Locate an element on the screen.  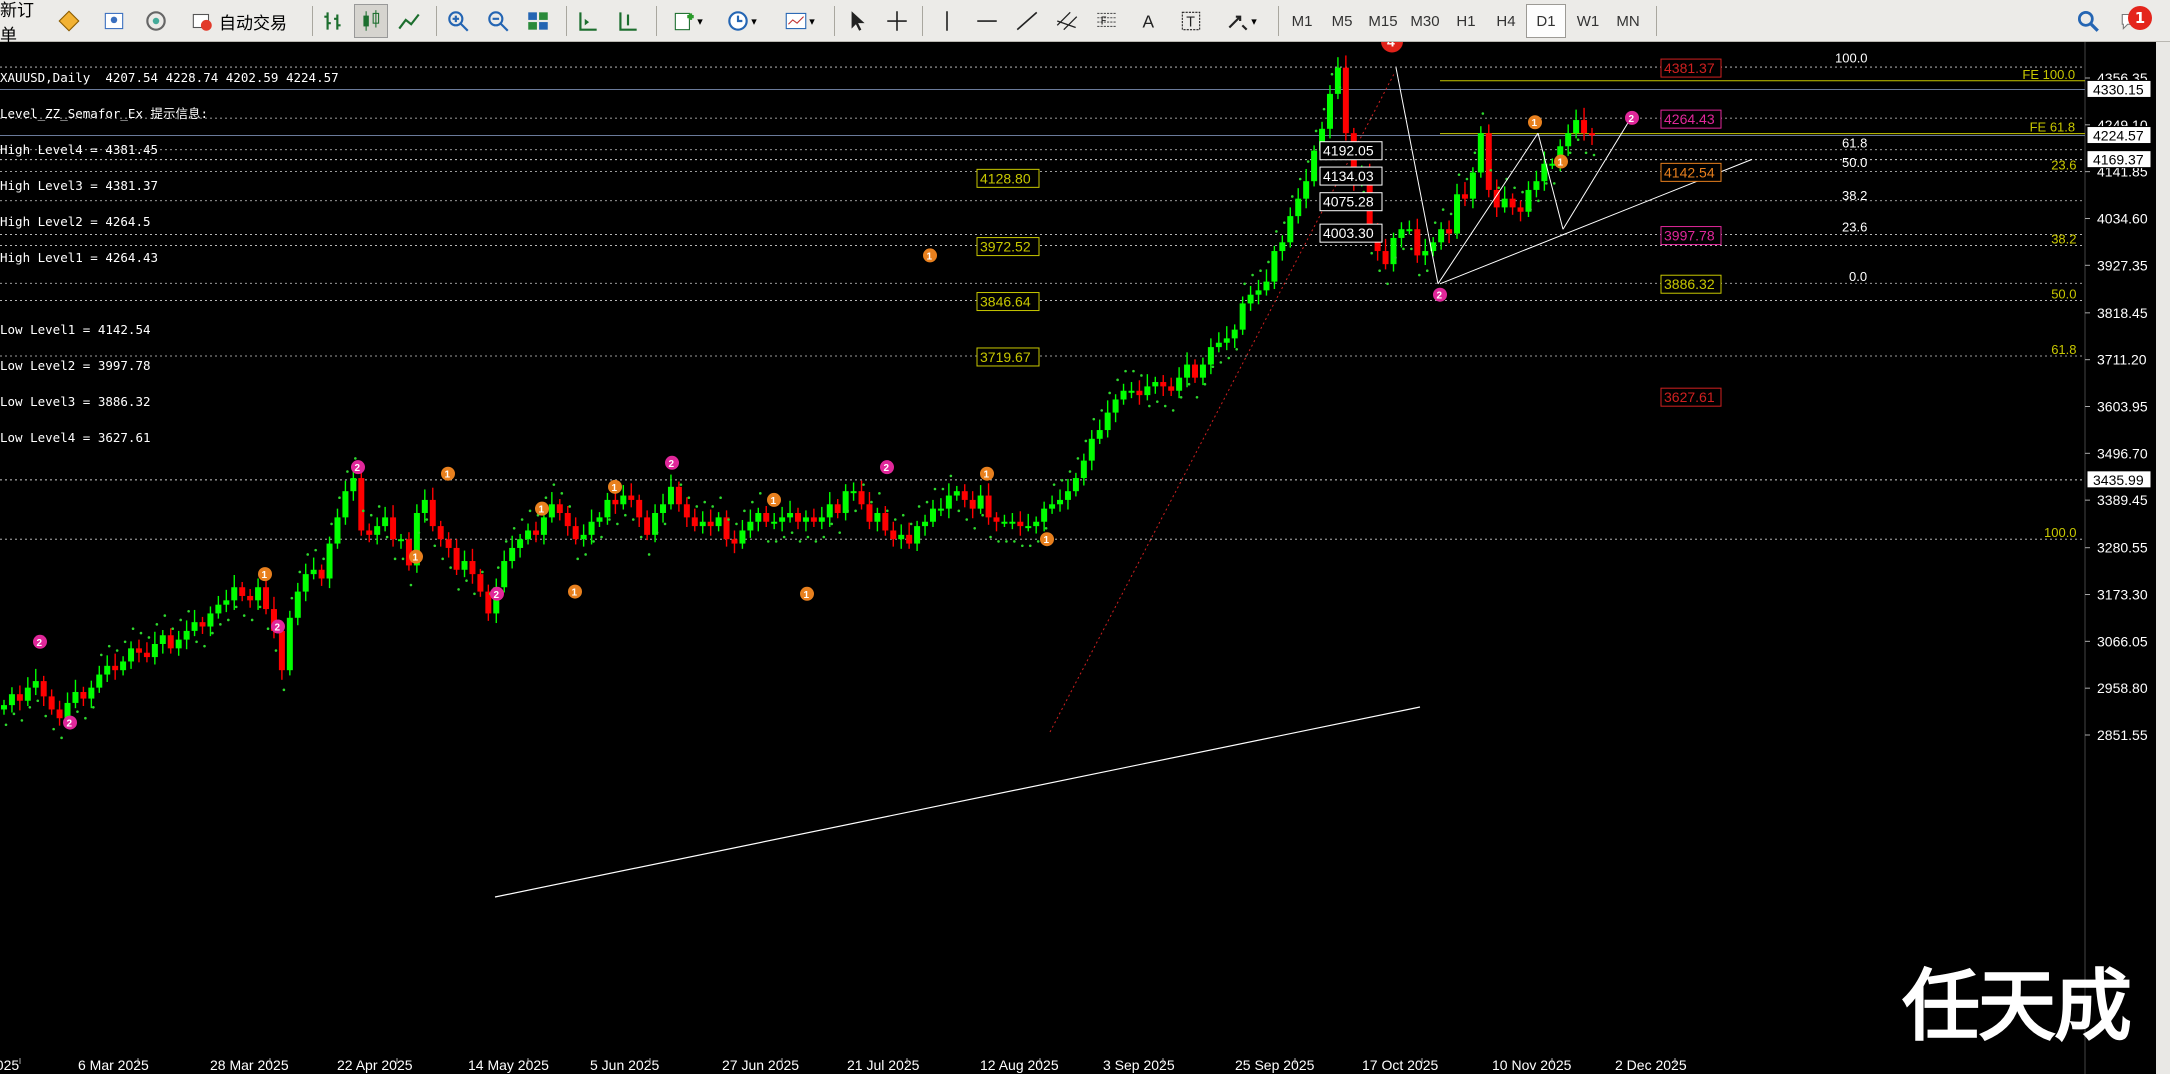
signals-button is located at coordinates (156, 21).